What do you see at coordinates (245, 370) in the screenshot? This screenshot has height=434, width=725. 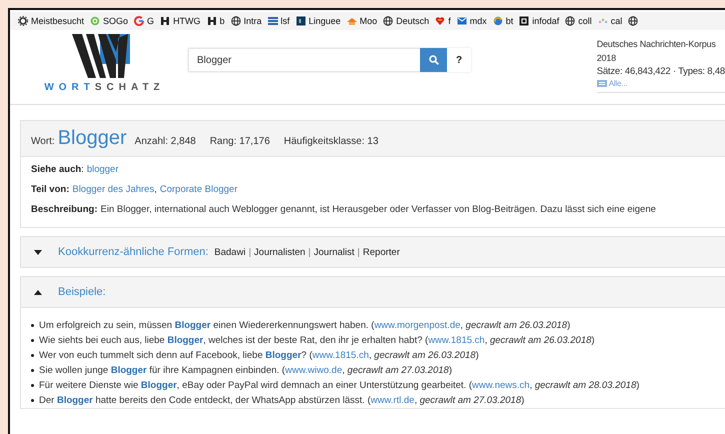 I see `example-sentence: Sie wollen junge Blogger für ihre Kampagnen einbinden. (www.wiwo.de, gecrawlt am 27.03.2018)` at bounding box center [245, 370].